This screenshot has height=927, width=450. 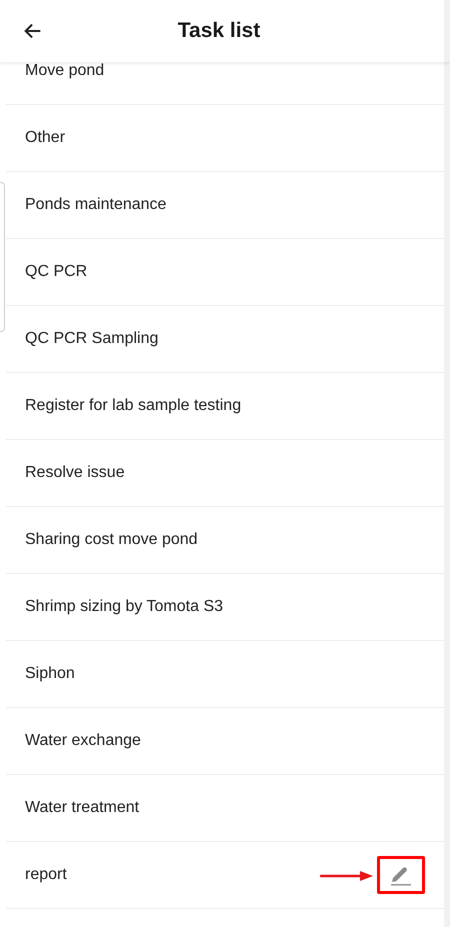 What do you see at coordinates (225, 473) in the screenshot?
I see `task-row: Resolve issue` at bounding box center [225, 473].